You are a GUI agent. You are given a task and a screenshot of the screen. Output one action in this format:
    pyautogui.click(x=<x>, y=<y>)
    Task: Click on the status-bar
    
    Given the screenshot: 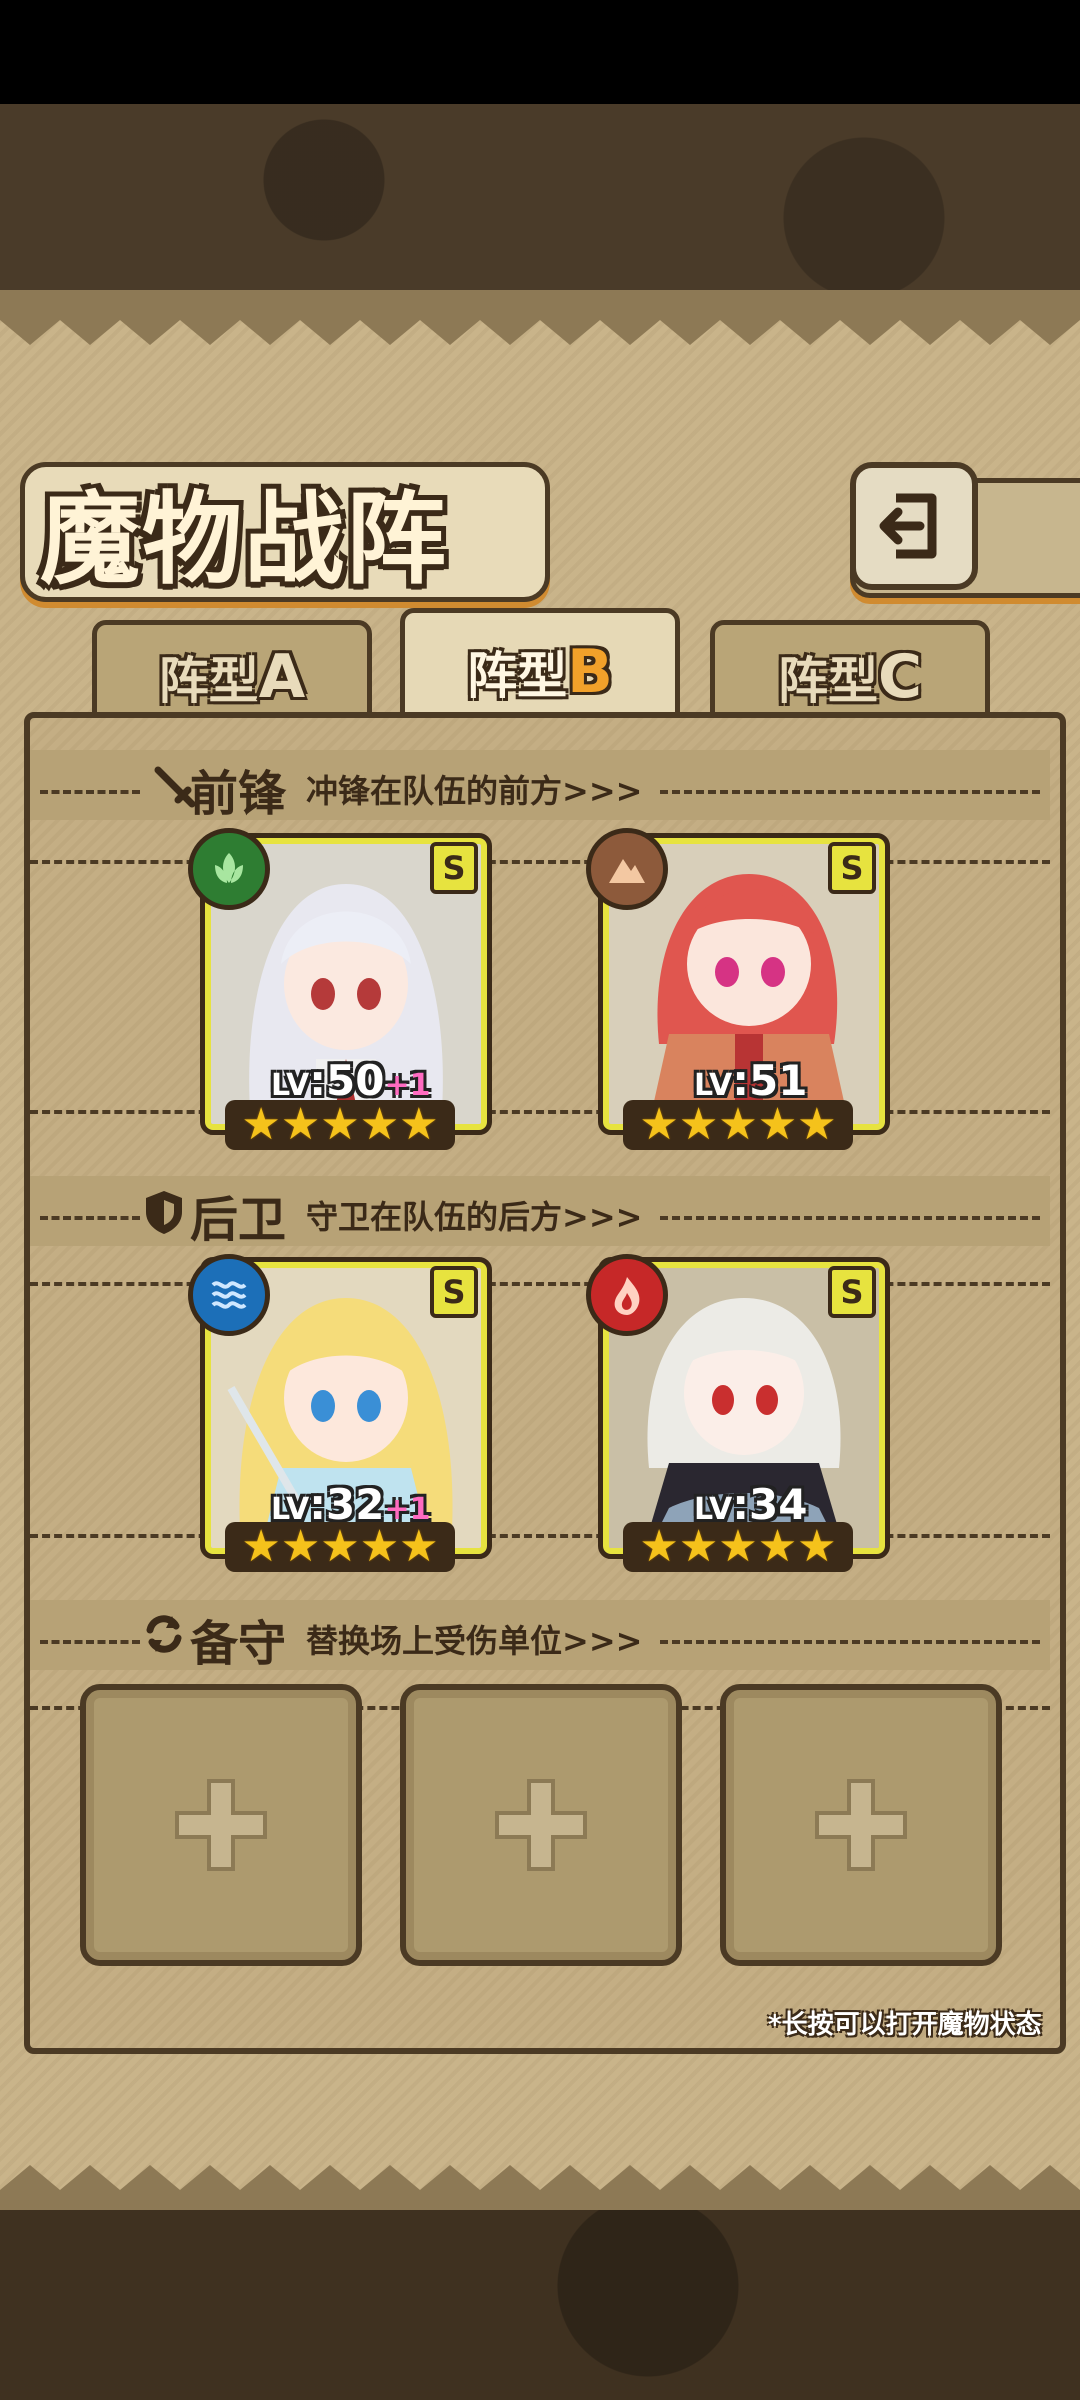 What is the action you would take?
    pyautogui.click(x=540, y=52)
    